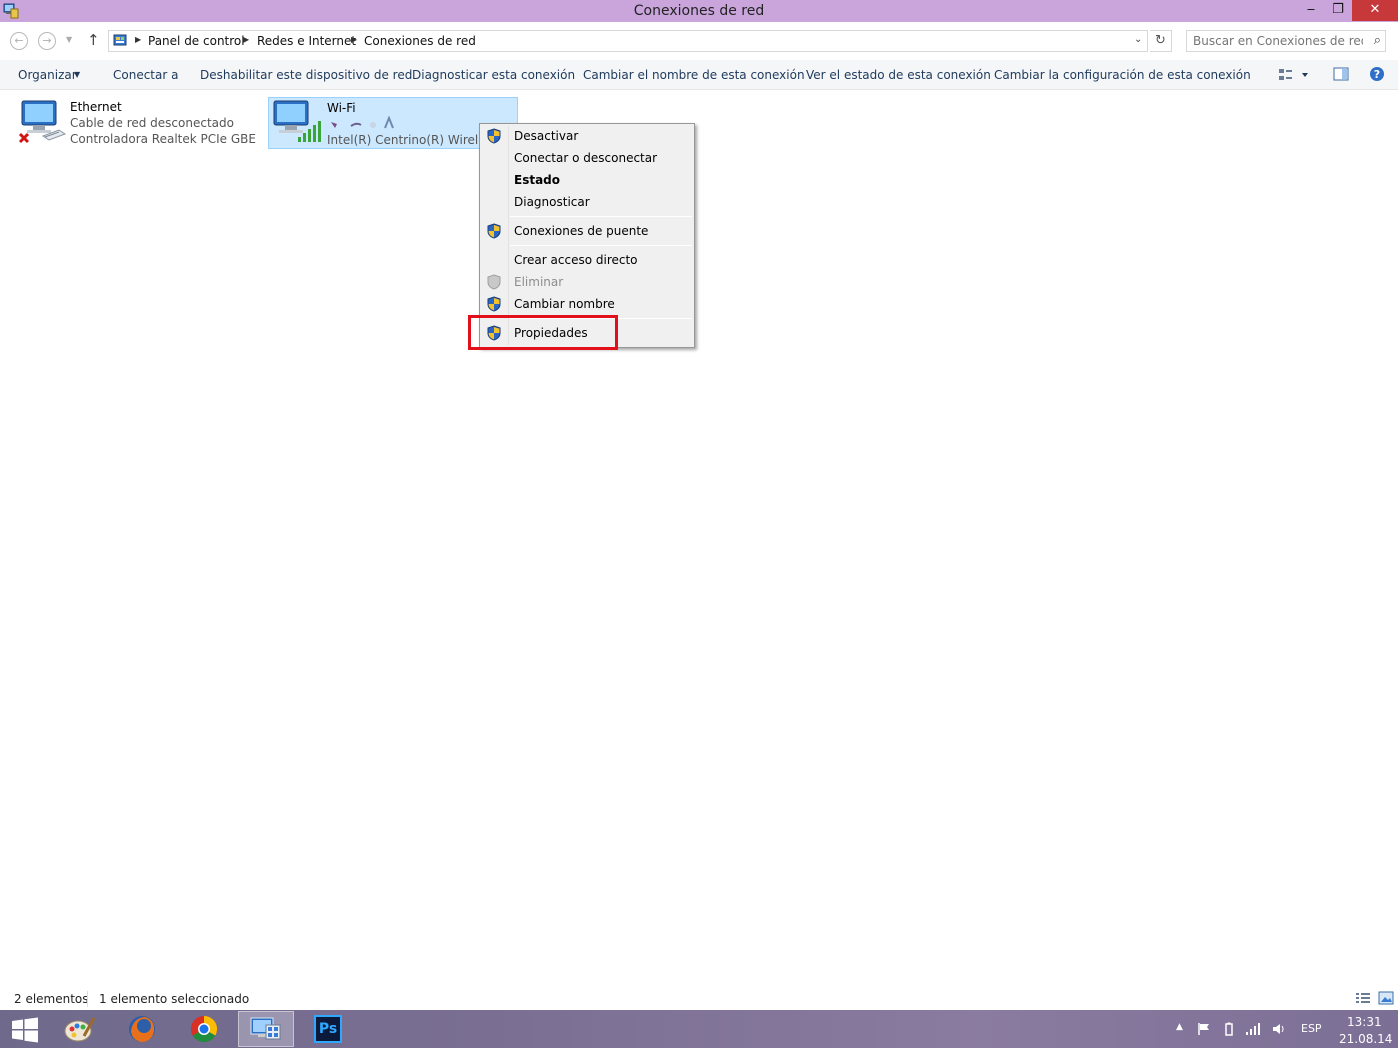  Describe the element at coordinates (587, 180) in the screenshot. I see `menu-item-estado: Estado` at that location.